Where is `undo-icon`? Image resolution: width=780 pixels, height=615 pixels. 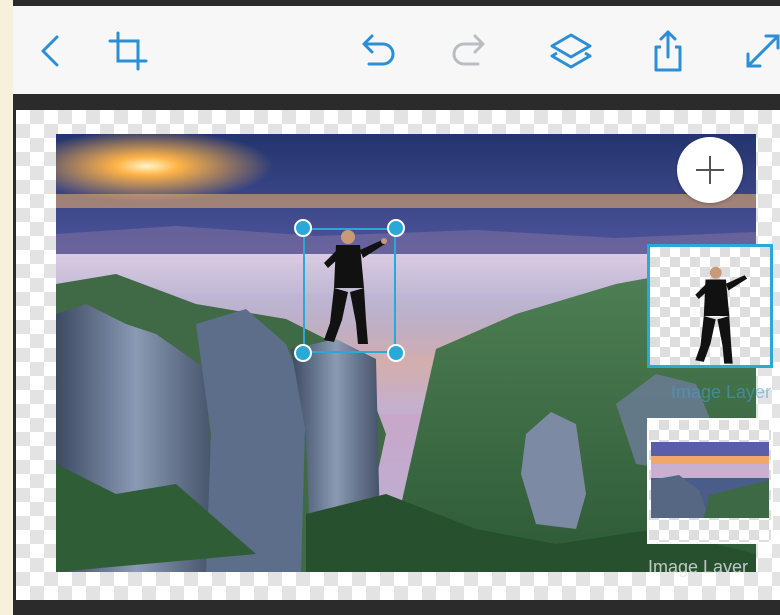
undo-icon is located at coordinates (376, 51).